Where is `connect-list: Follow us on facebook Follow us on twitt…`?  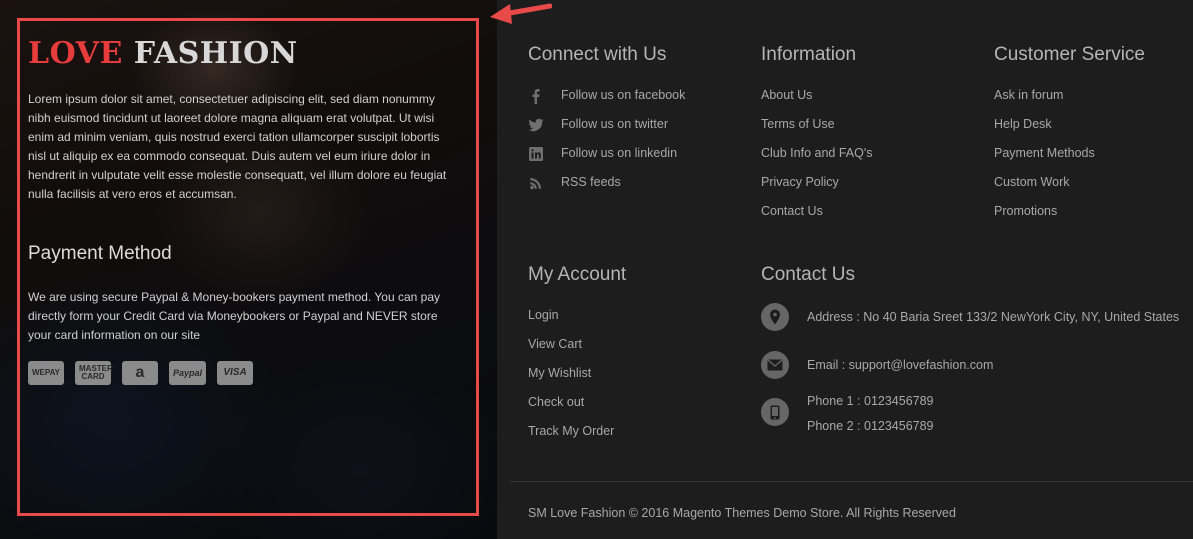
connect-list: Follow us on facebook Follow us on twitt… is located at coordinates (606, 146).